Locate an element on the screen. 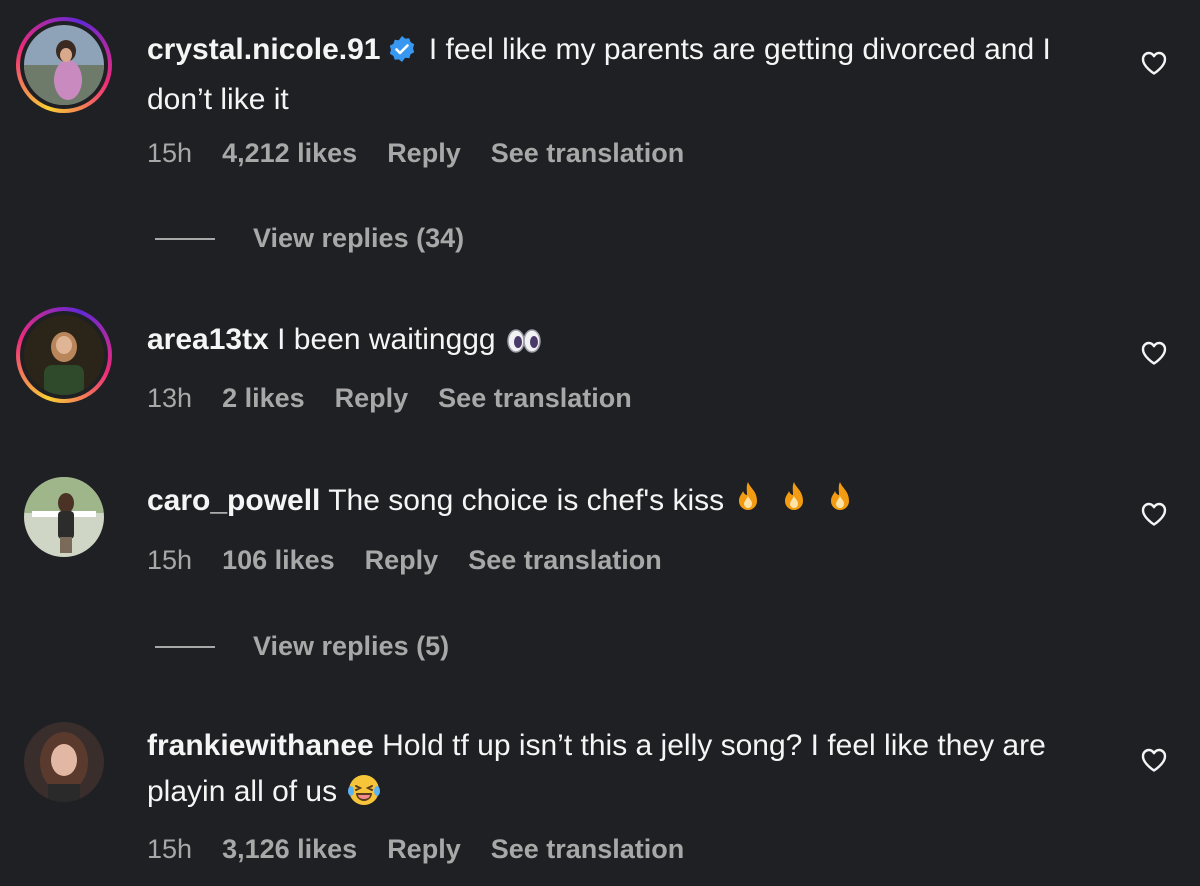 This screenshot has width=1200, height=886. comment-username: caro_powell is located at coordinates (233, 500).